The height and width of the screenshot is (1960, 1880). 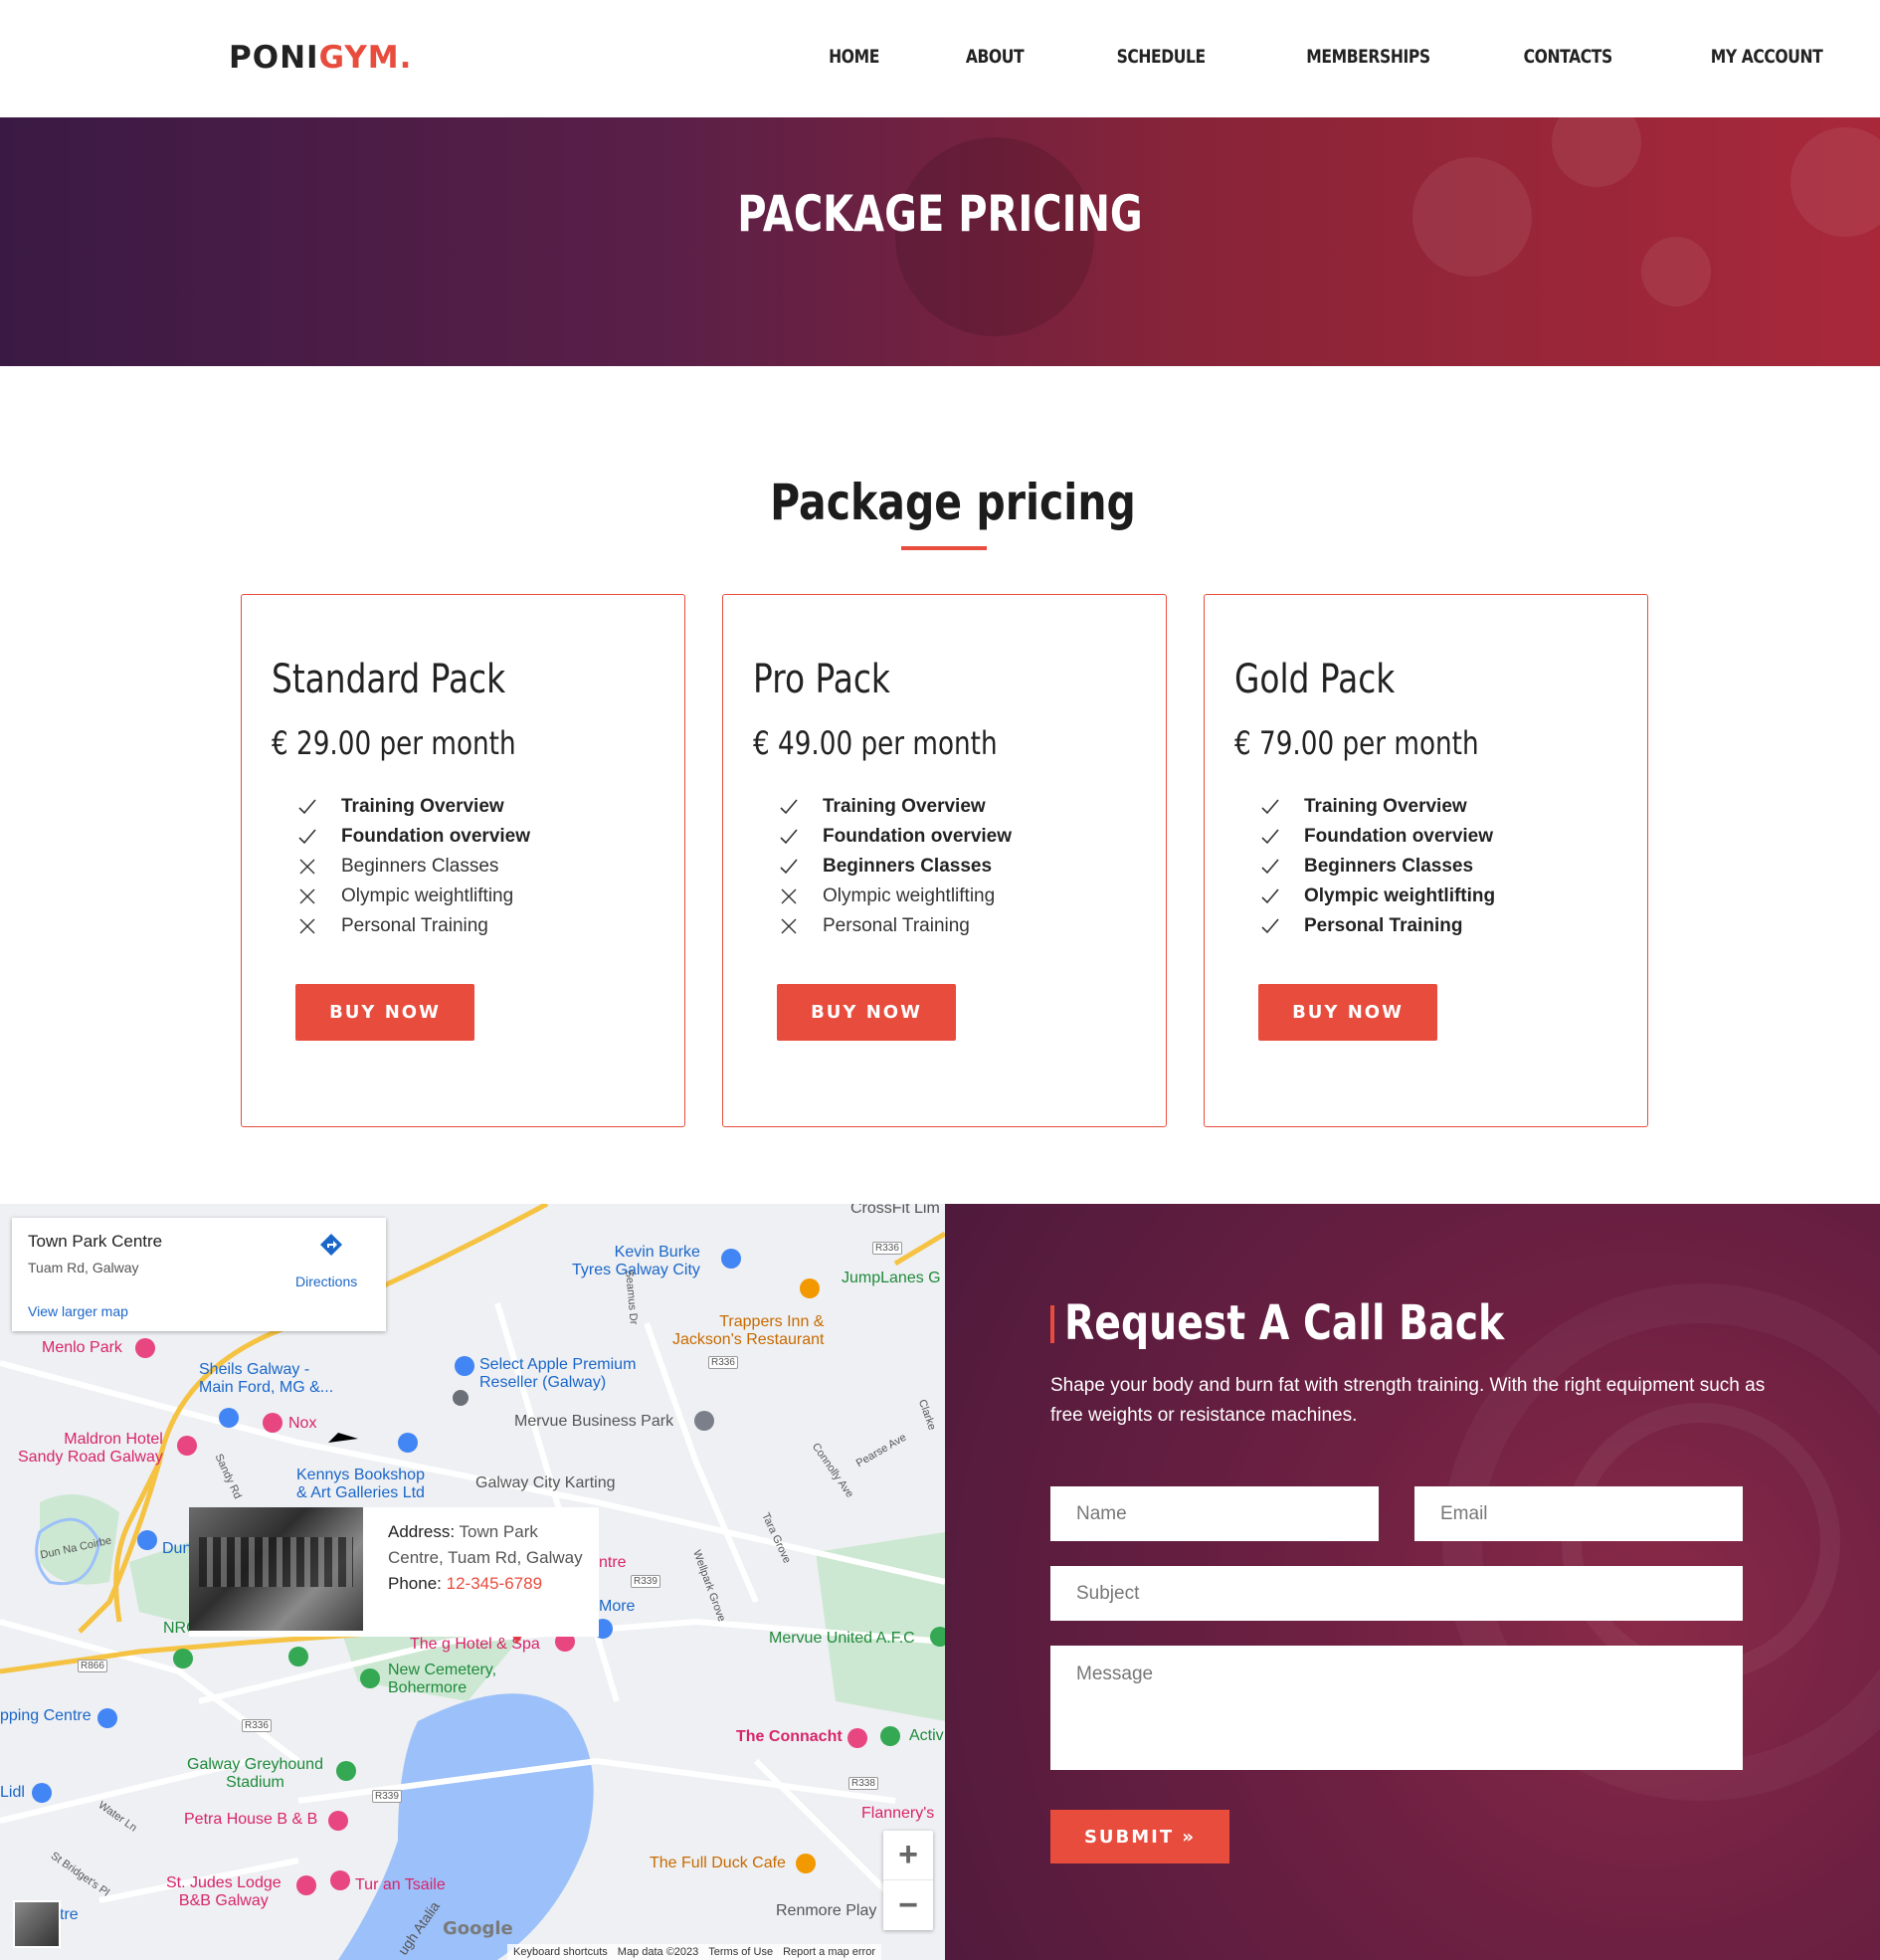 I want to click on title-underline, so click(x=944, y=548).